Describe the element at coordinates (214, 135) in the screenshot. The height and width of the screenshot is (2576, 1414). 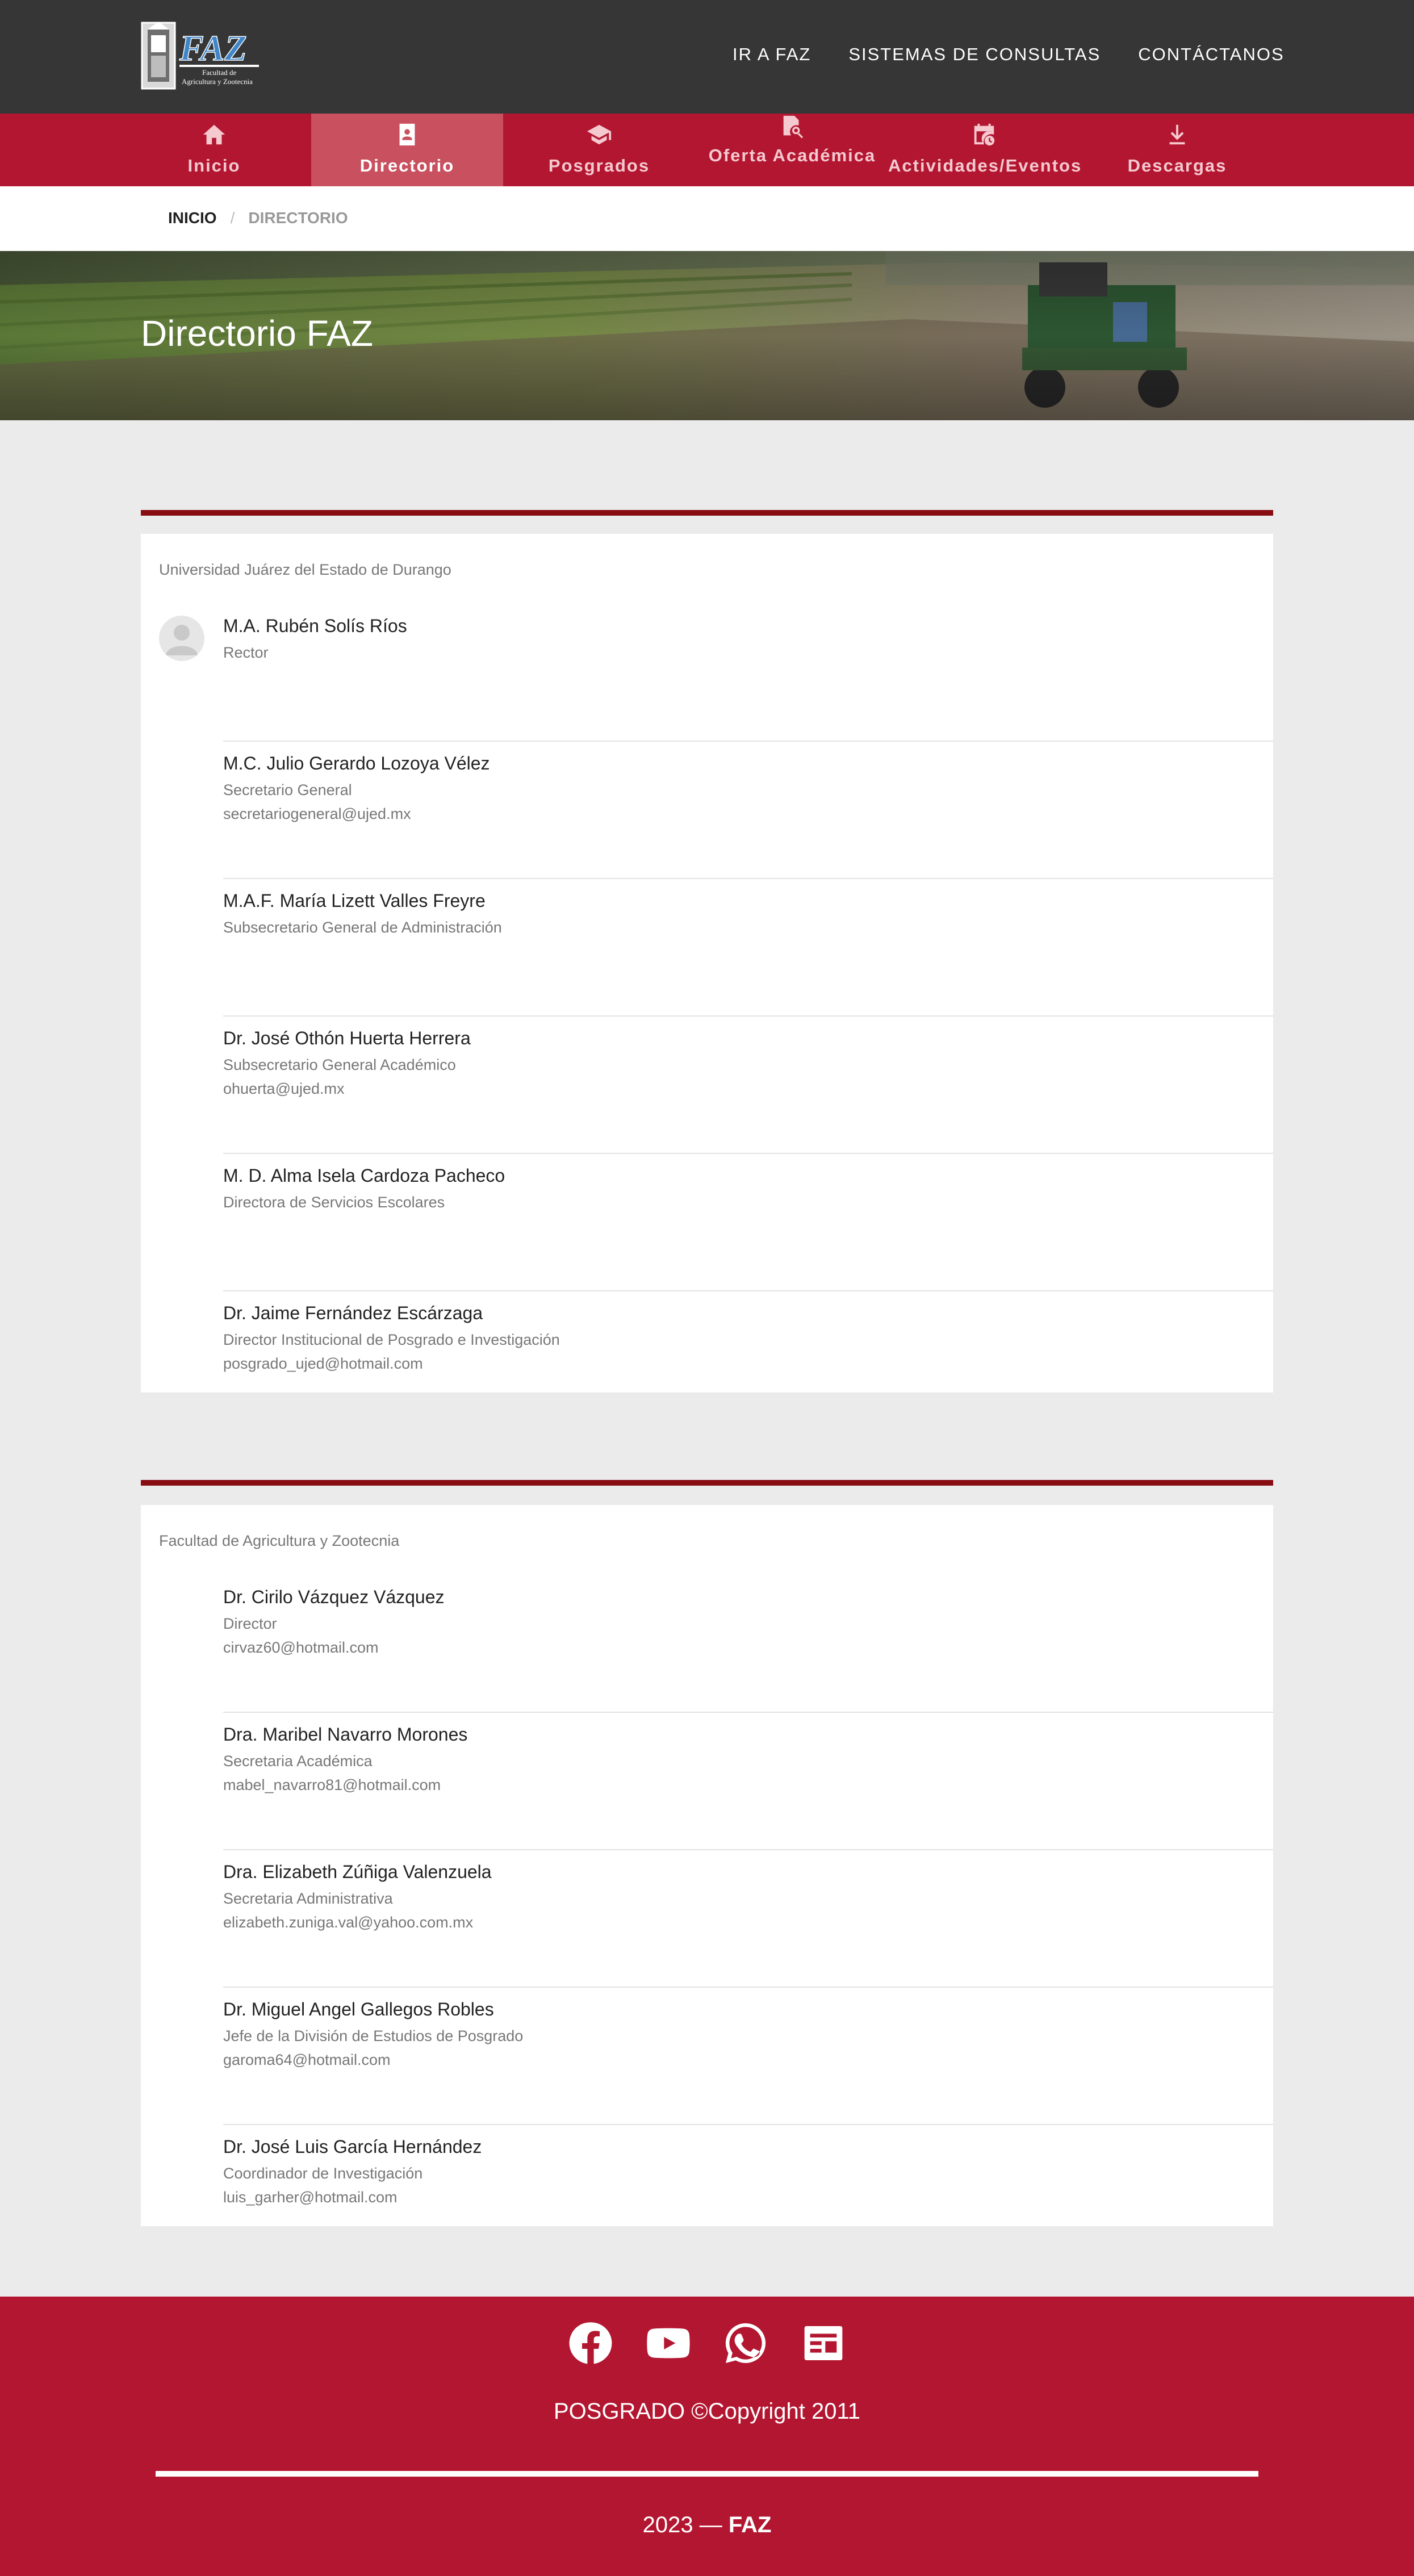
I see `home-icon` at that location.